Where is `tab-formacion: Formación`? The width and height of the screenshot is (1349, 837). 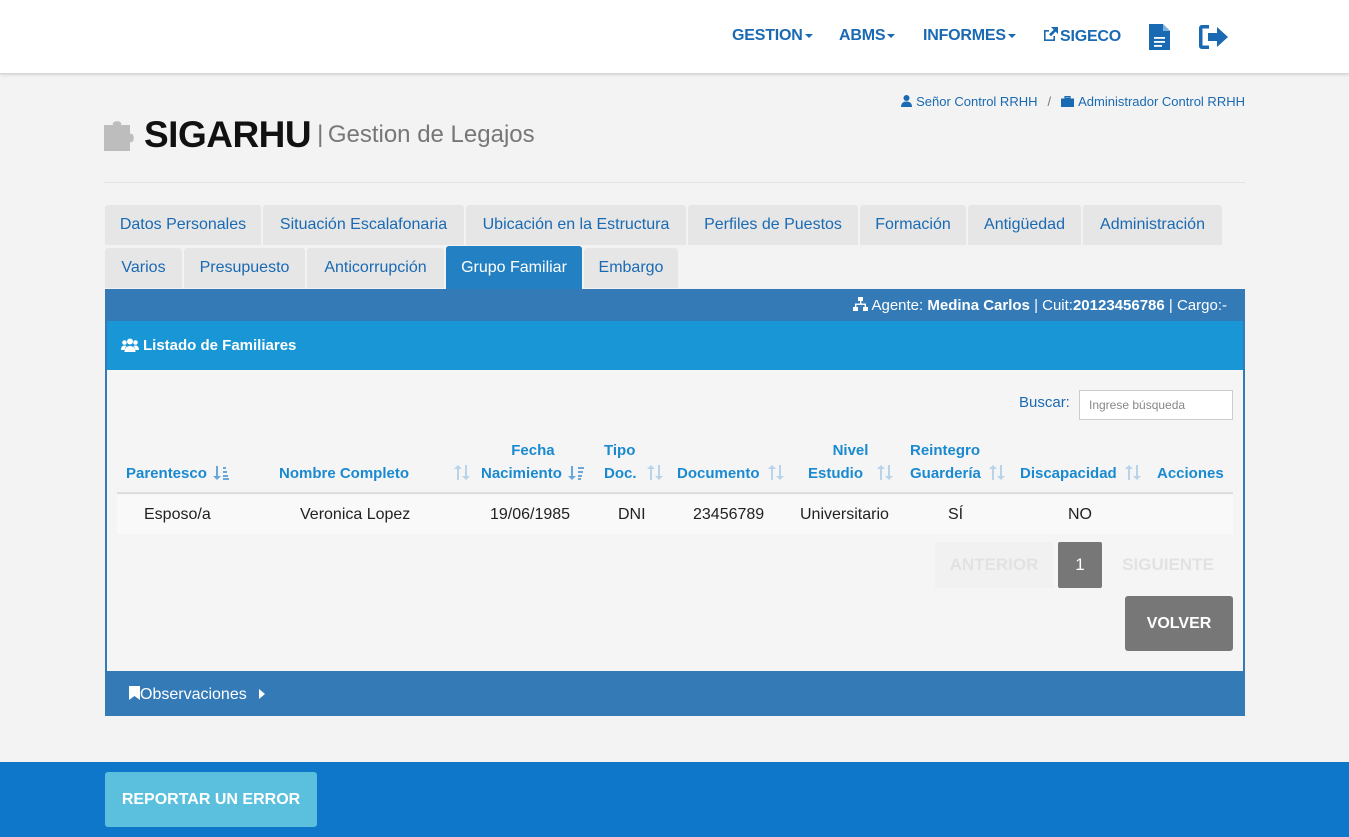 tab-formacion: Formación is located at coordinates (913, 225).